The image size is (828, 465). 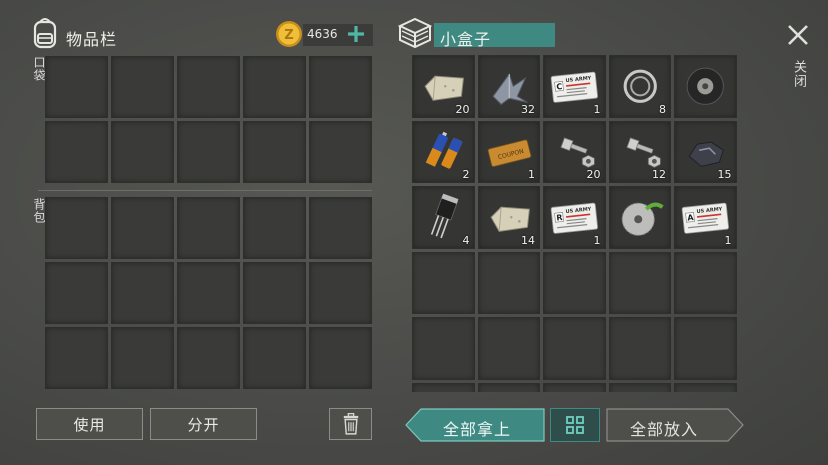 I want to click on take-all-button: 全部拿上, so click(x=475, y=425).